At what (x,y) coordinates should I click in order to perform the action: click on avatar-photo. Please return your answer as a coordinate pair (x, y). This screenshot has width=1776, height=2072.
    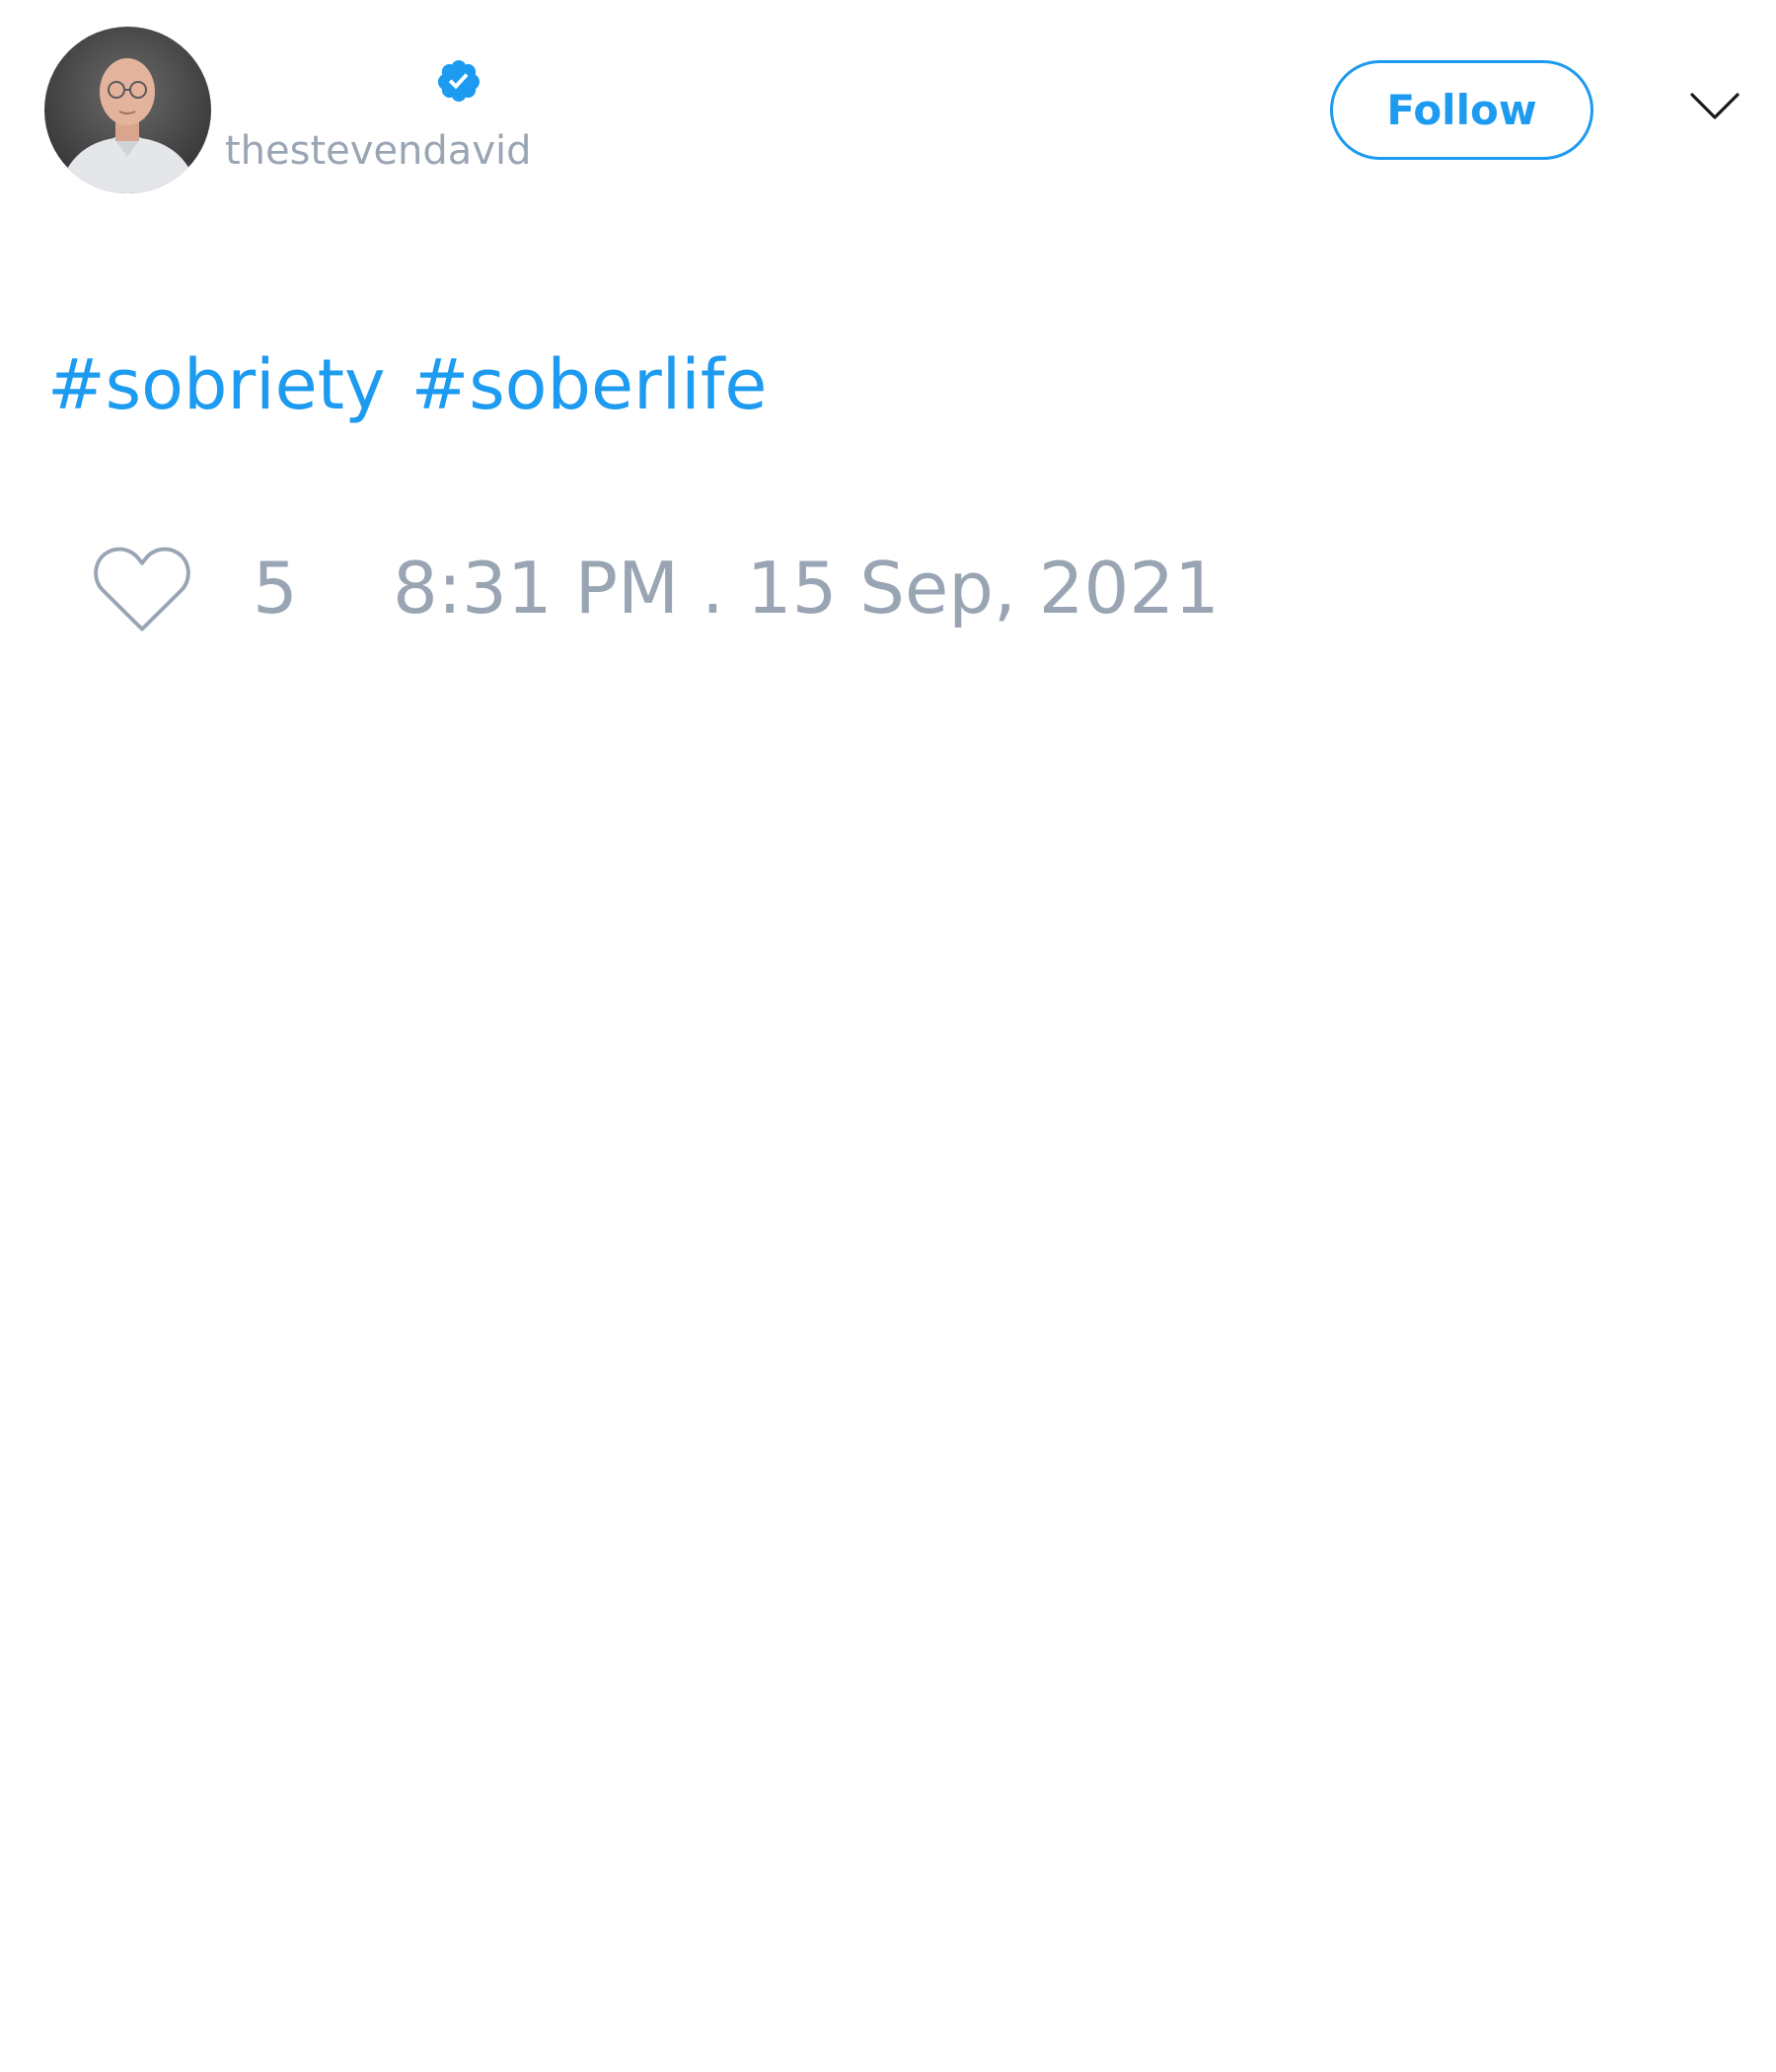
    Looking at the image, I should click on (128, 110).